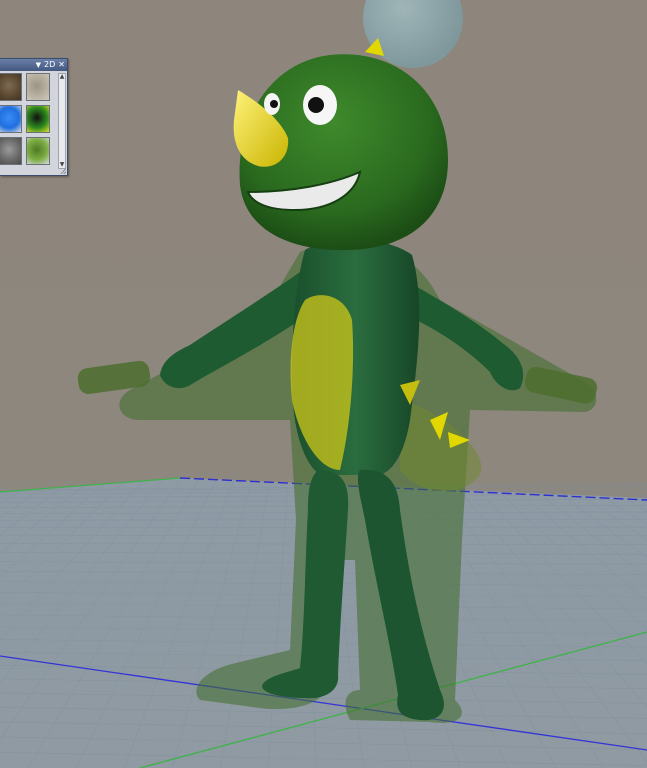 This screenshot has width=647, height=768. Describe the element at coordinates (413, 34) in the screenshot. I see `light-sphere` at that location.